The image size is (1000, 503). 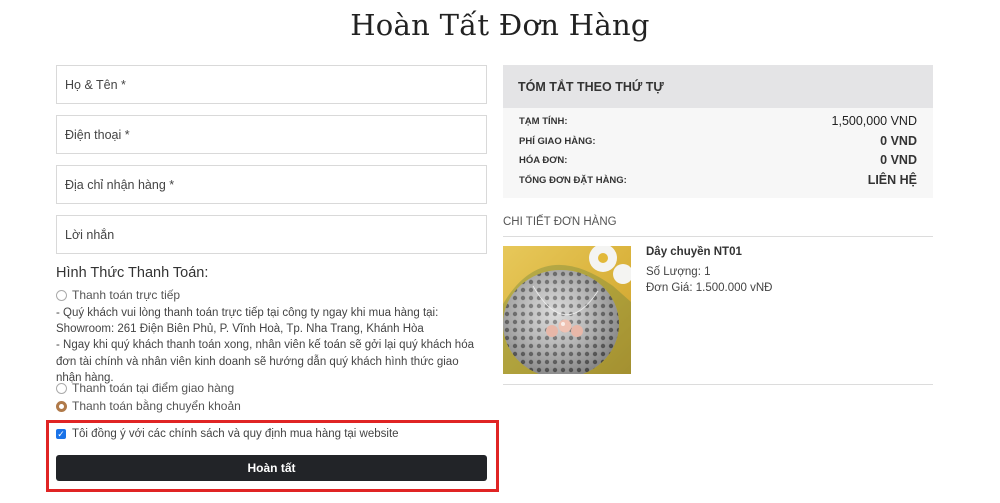 What do you see at coordinates (718, 141) in the screenshot?
I see `summary-row-shipping: PHÍ GIAO HÀNG: 0 VND` at bounding box center [718, 141].